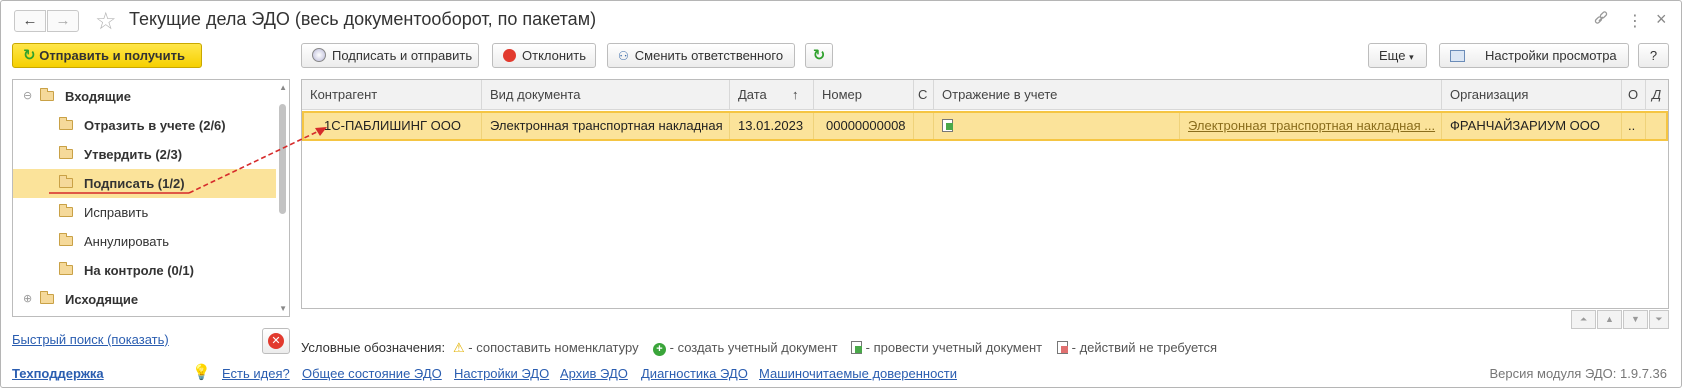 The height and width of the screenshot is (388, 1682). What do you see at coordinates (1137, 347) in the screenshot?
I see `legend-none: - действий не требуется` at bounding box center [1137, 347].